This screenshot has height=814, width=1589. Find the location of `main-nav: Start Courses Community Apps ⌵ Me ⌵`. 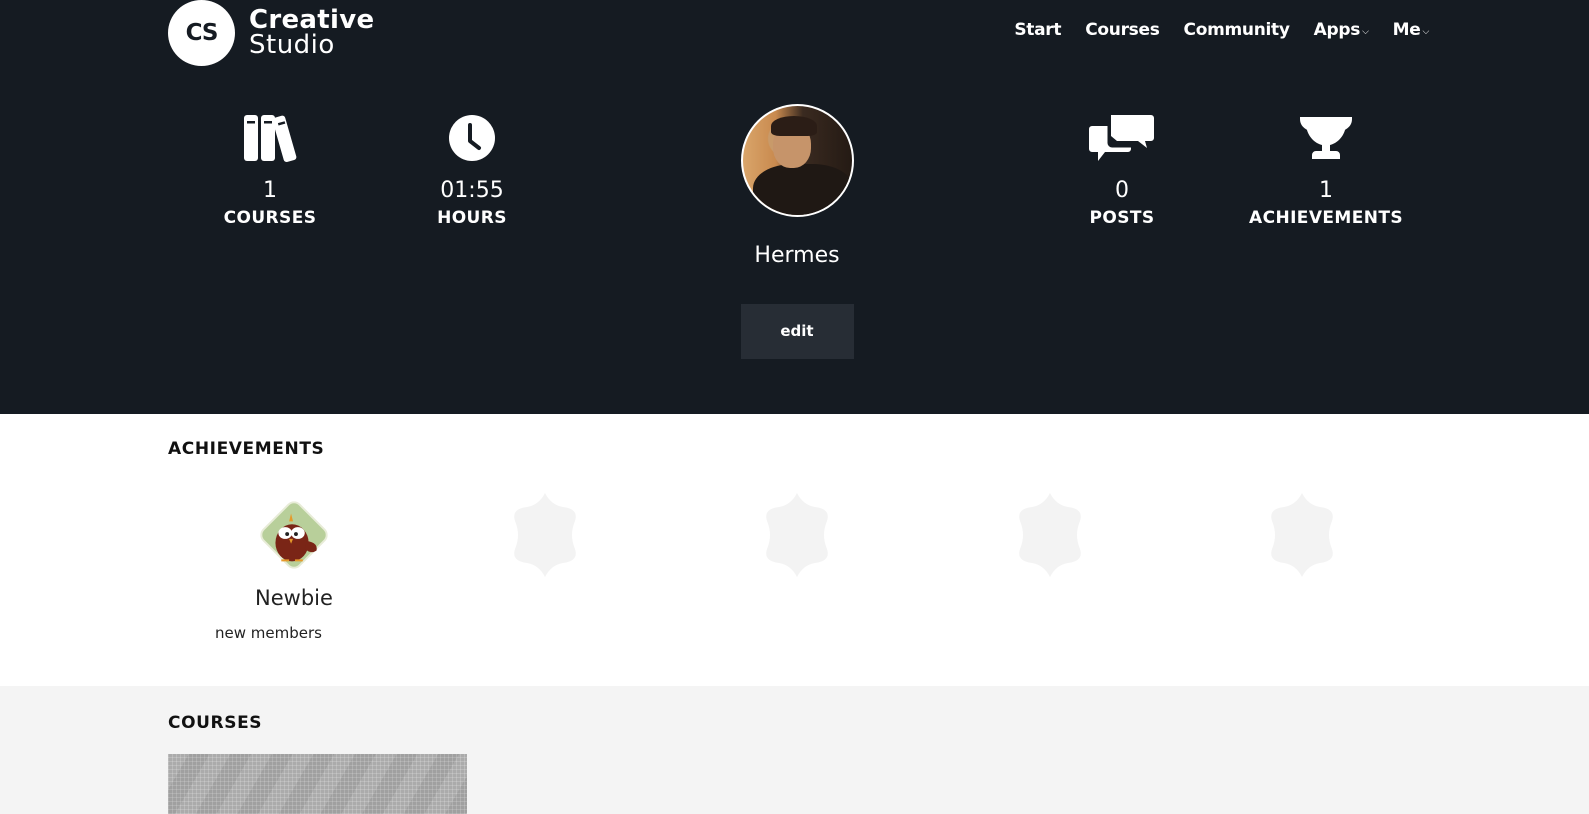

main-nav: Start Courses Community Apps ⌵ Me ⌵ is located at coordinates (1209, 30).